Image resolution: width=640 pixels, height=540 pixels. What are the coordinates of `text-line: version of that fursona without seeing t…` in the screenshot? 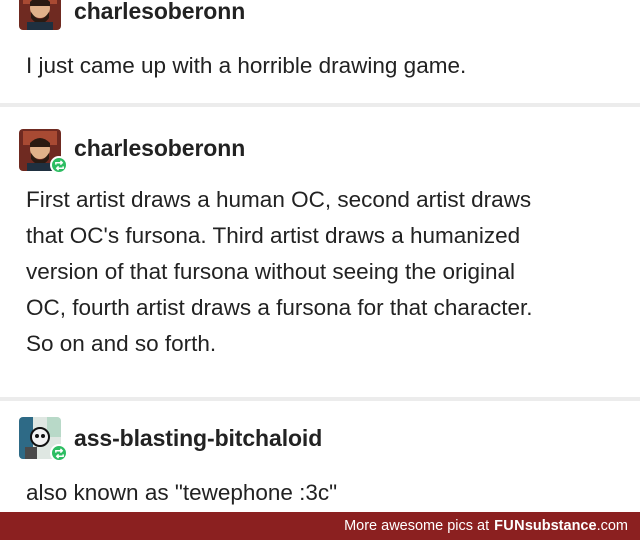 It's located at (271, 271).